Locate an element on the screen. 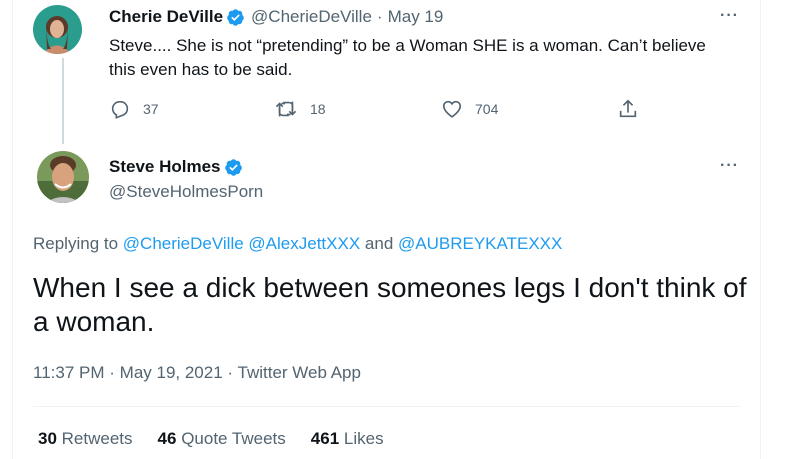 This screenshot has height=459, width=789. engagement-stats: 30 Retweets 46 Quote Tweets 461 Likes is located at coordinates (211, 439).